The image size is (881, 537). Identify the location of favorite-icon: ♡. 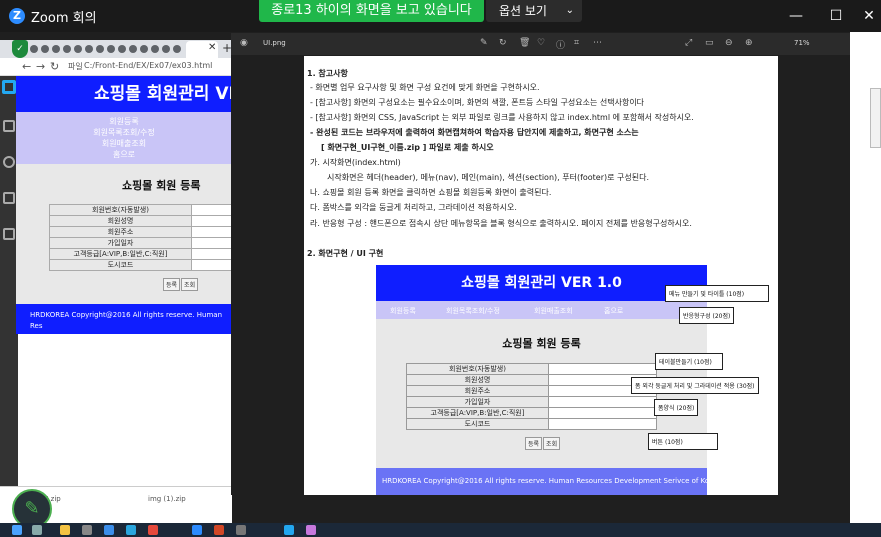
(541, 43).